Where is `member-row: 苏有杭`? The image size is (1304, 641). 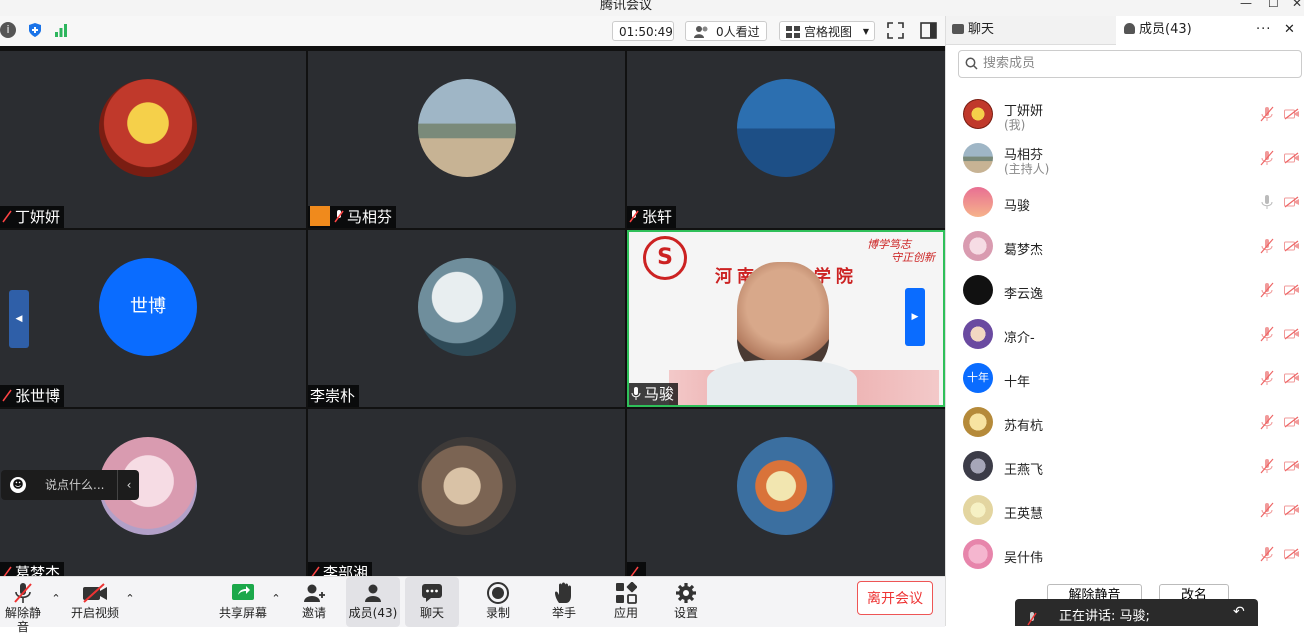 member-row: 苏有杭 is located at coordinates (1125, 422).